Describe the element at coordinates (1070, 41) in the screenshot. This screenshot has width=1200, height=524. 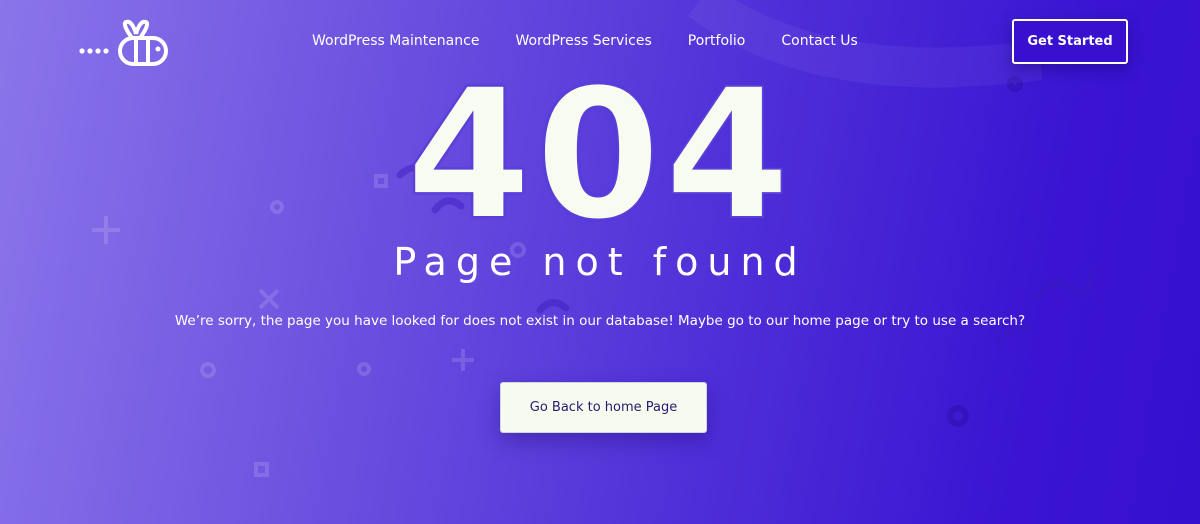
I see `get-started-button: Get Started` at that location.